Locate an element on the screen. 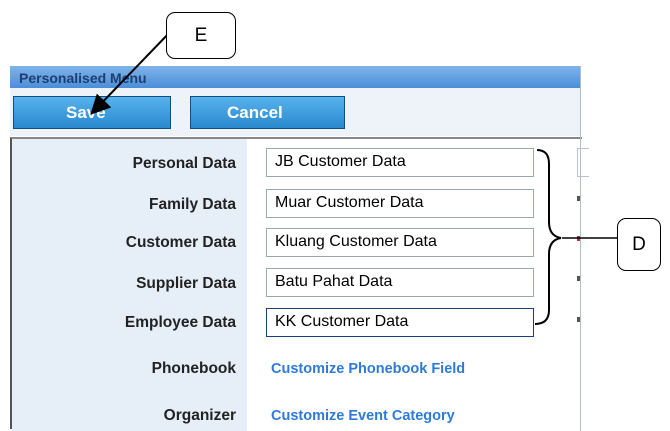  callout-d: D is located at coordinates (639, 244).